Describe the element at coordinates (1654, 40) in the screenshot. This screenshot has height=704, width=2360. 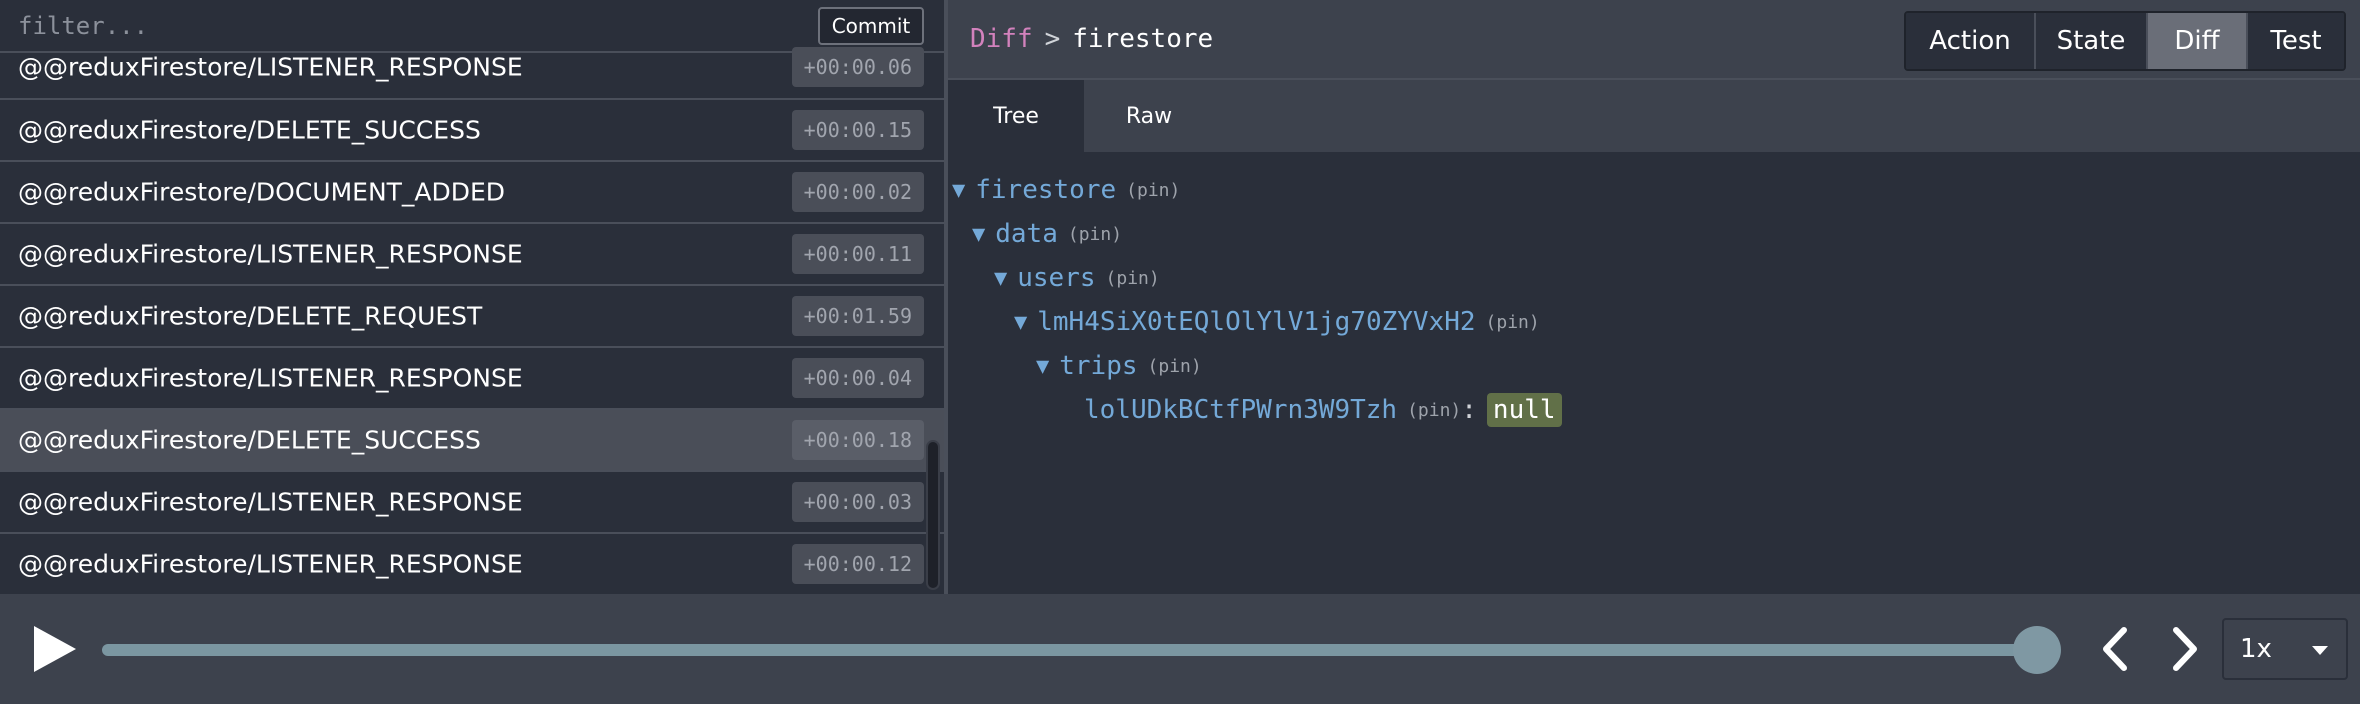
I see `inspector-header: Diff > firestore Action State Diff Test` at that location.